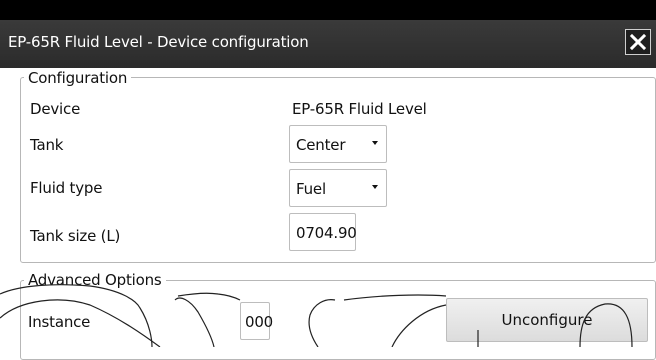 This screenshot has width=656, height=360. Describe the element at coordinates (59, 322) in the screenshot. I see `instance-label: Instance` at that location.